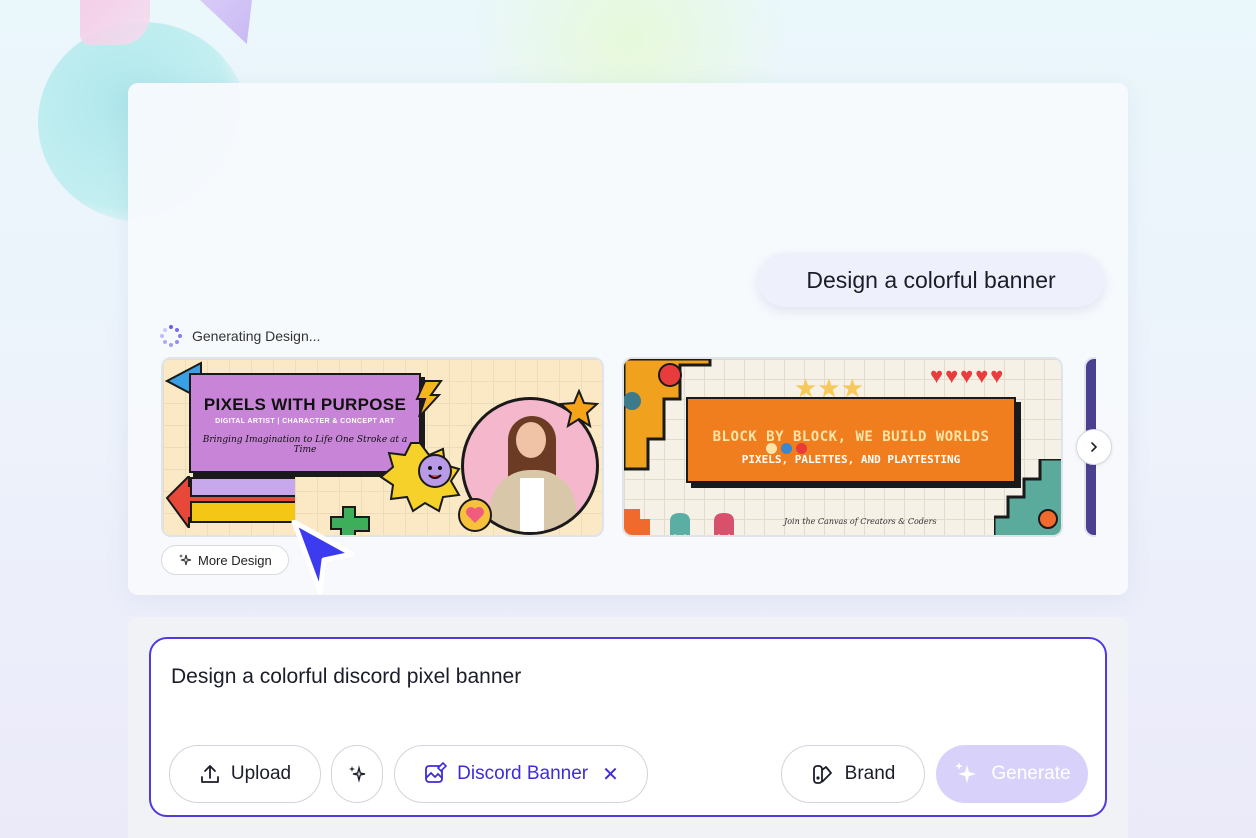 This screenshot has width=1256, height=838. I want to click on lightning-decoration, so click(429, 399).